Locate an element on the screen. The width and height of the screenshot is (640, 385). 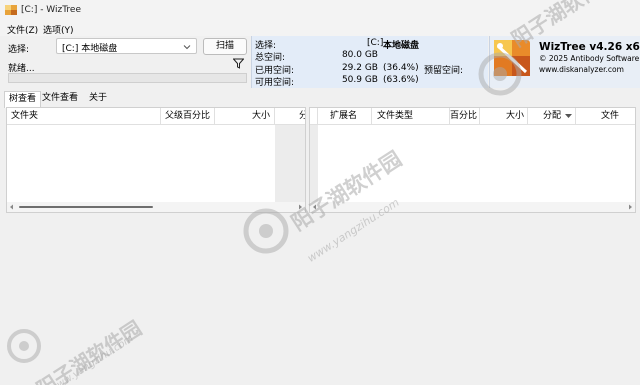
column-folder: 文件夹 is located at coordinates (84, 116).